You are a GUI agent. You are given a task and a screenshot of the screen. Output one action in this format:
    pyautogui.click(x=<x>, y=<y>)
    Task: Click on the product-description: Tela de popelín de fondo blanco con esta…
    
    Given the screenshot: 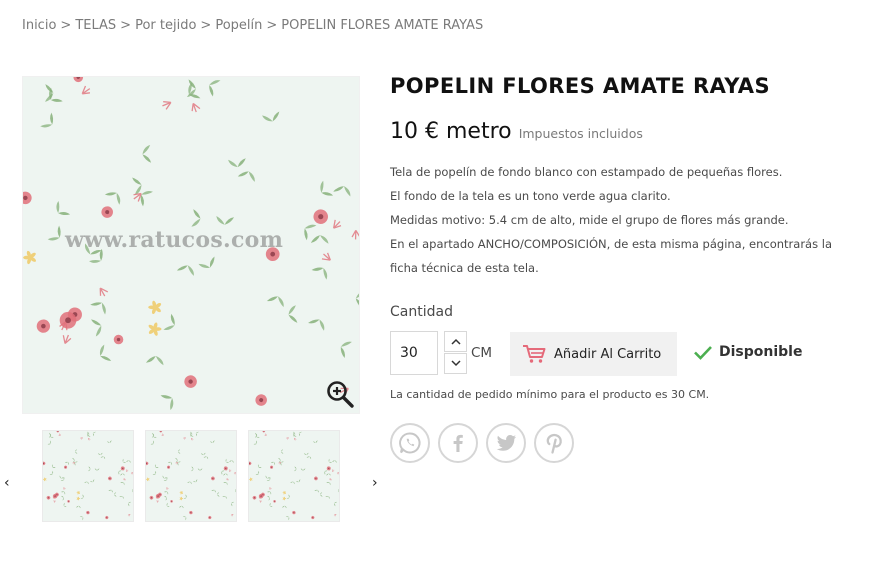 What is the action you would take?
    pyautogui.click(x=625, y=220)
    